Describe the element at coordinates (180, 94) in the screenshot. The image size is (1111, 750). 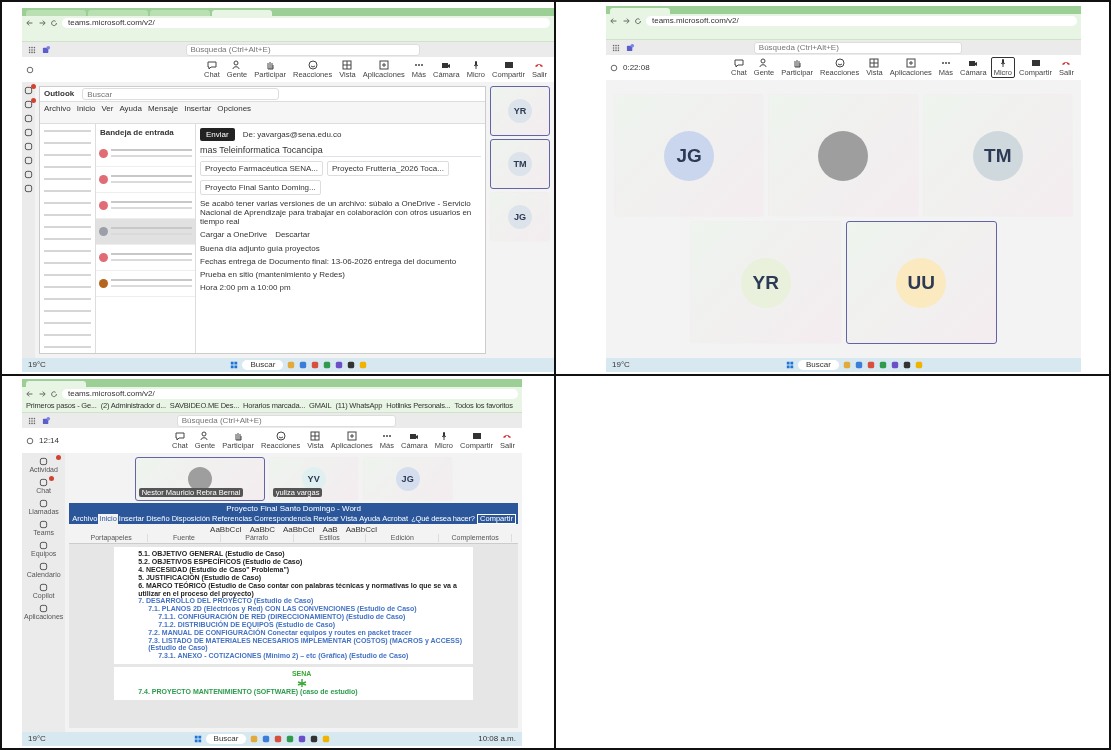
I see `search-field: Buscar` at that location.